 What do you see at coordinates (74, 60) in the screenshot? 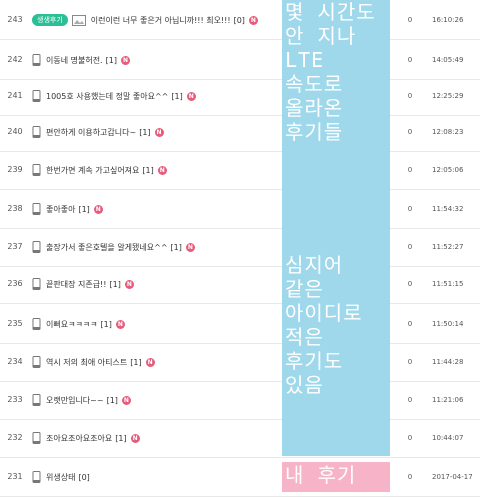
I see `post-title-link: 이동네 명불허전.` at bounding box center [74, 60].